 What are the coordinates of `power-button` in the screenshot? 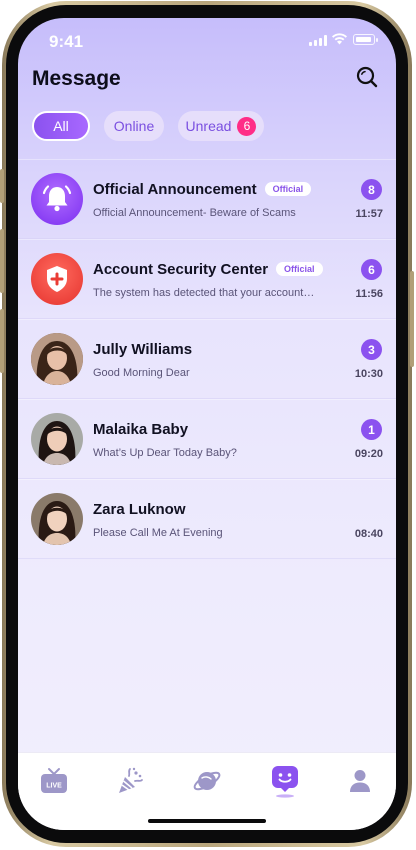 It's located at (412, 319).